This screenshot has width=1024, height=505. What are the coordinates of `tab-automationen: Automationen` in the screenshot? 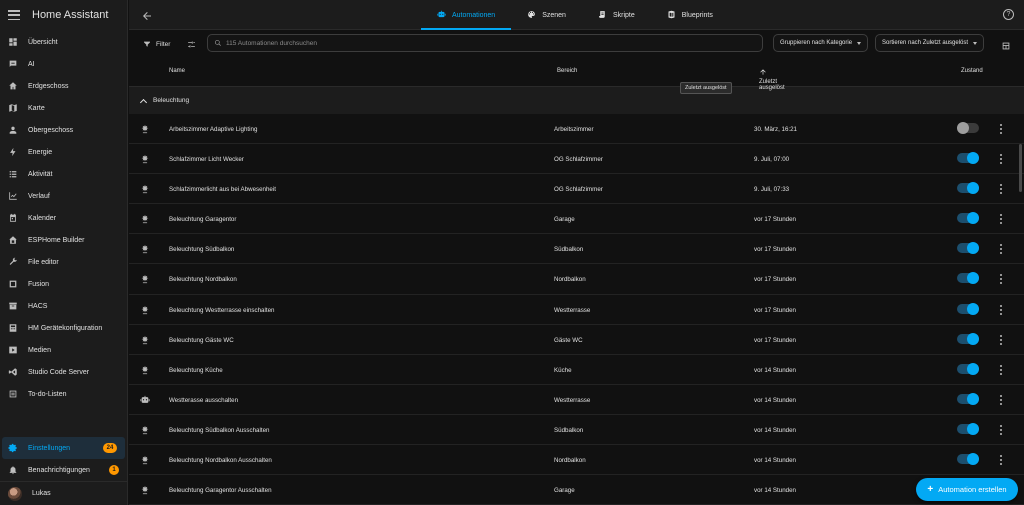 It's located at (466, 15).